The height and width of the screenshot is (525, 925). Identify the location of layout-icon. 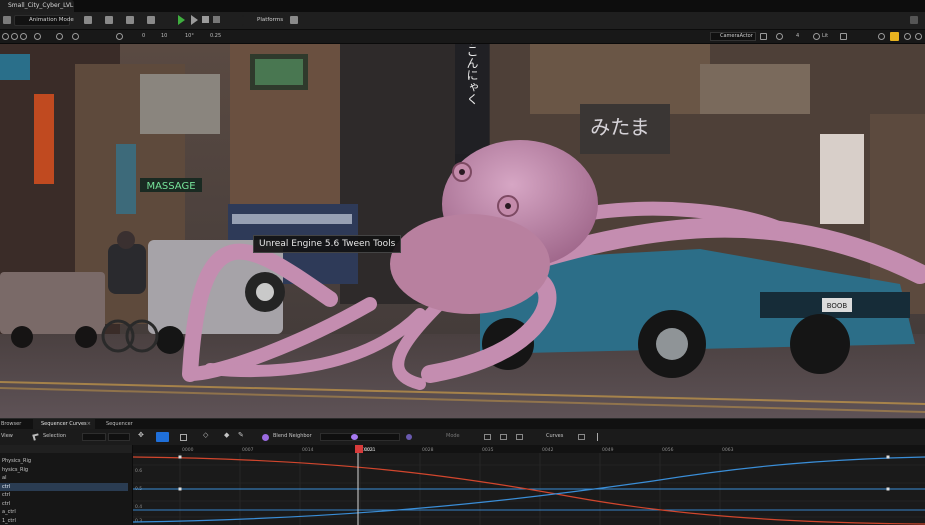
(907, 36).